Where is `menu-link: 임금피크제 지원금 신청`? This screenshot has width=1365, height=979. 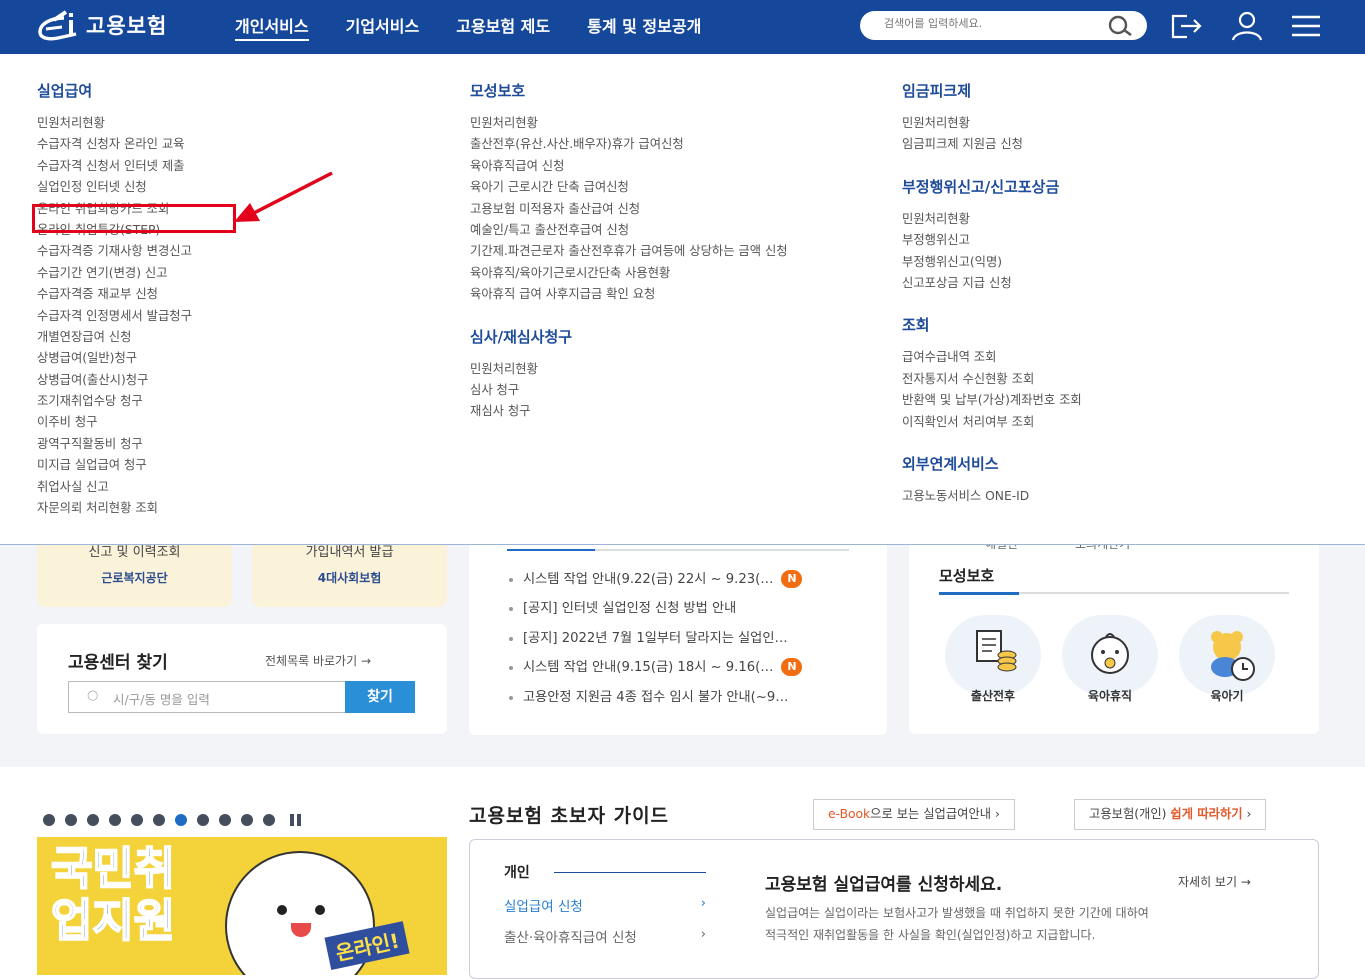
menu-link: 임금피크제 지원금 신청 is located at coordinates (992, 144).